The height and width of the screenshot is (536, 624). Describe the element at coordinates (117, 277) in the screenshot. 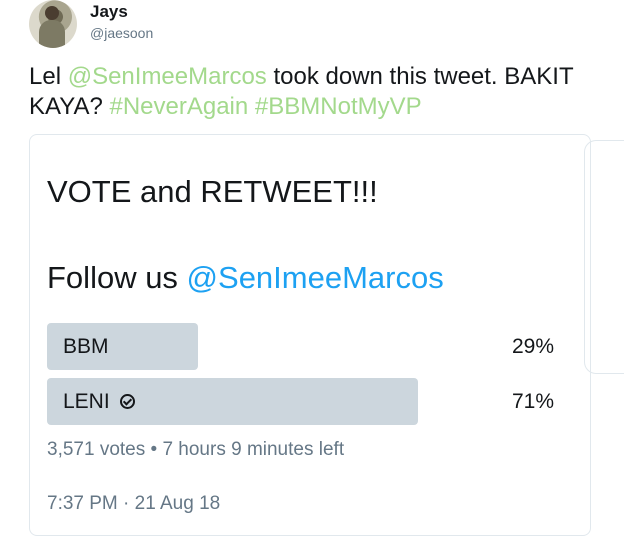

I see `poll-line2-prefix: Follow us` at that location.